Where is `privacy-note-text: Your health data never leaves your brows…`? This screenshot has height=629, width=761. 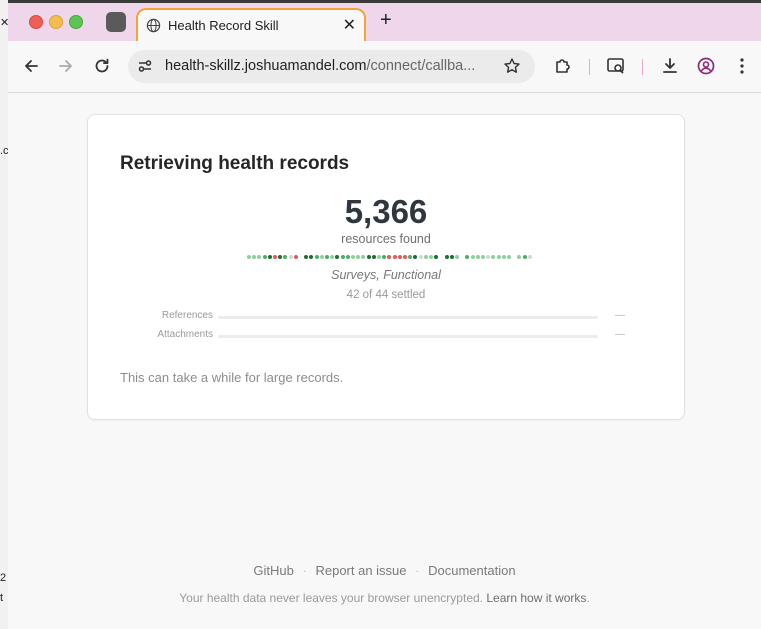
privacy-note-text: Your health data never leaves your brows… is located at coordinates (331, 598).